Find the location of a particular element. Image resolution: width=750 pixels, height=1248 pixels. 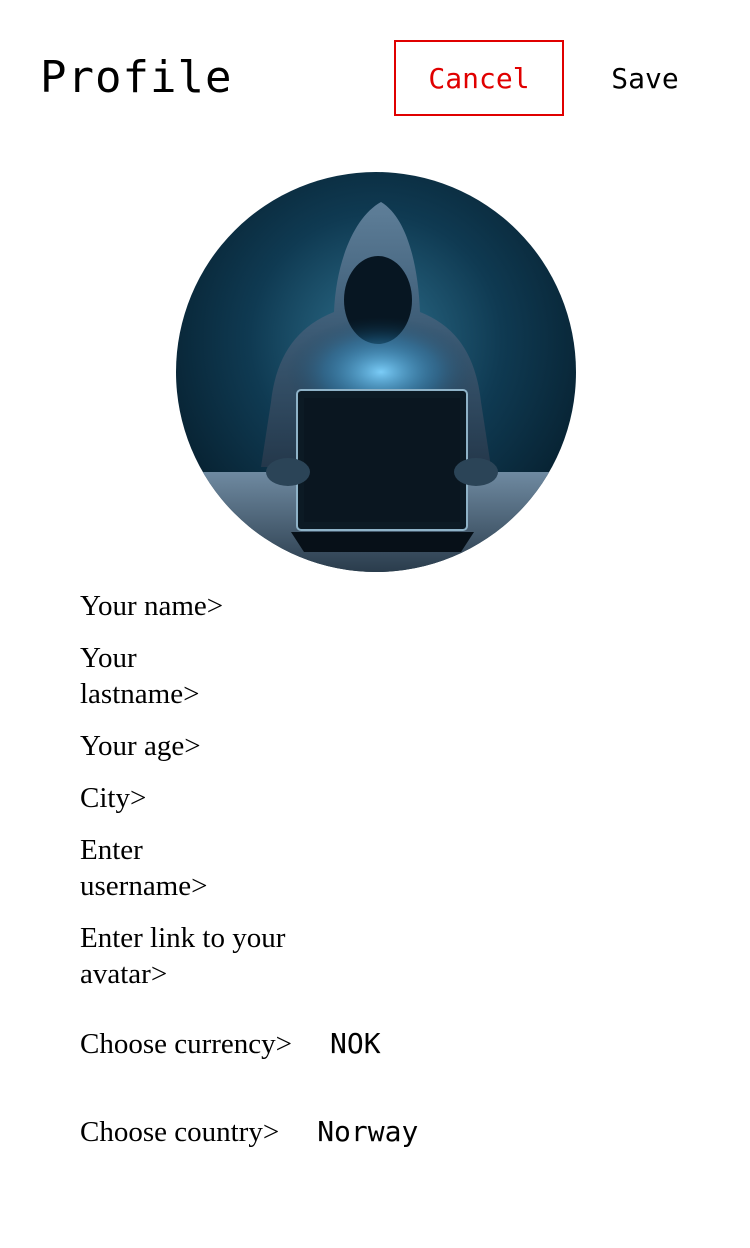

lastname-field: Your lastname> is located at coordinates (160, 676).